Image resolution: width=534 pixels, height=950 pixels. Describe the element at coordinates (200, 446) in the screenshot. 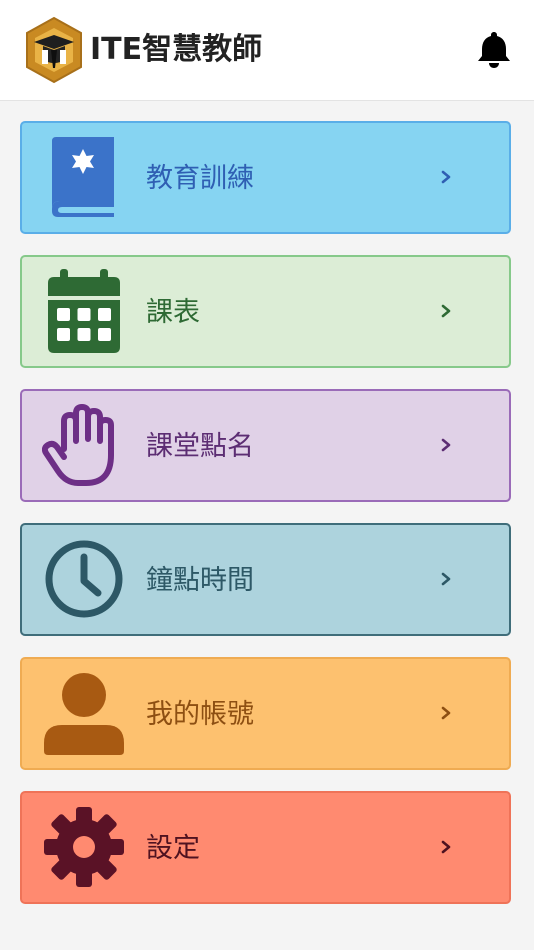

I see `menu-item-label: 課堂點名` at that location.